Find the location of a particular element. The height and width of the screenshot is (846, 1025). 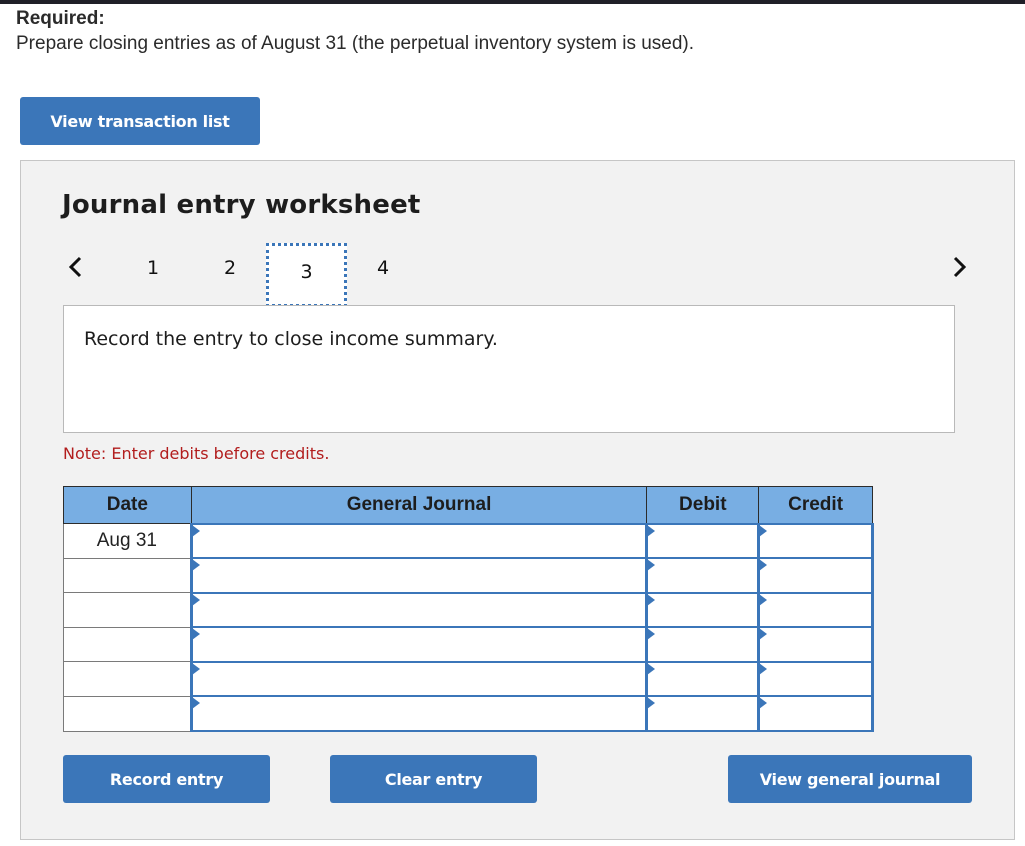

clear-entry-button: Clear entry is located at coordinates (433, 779).